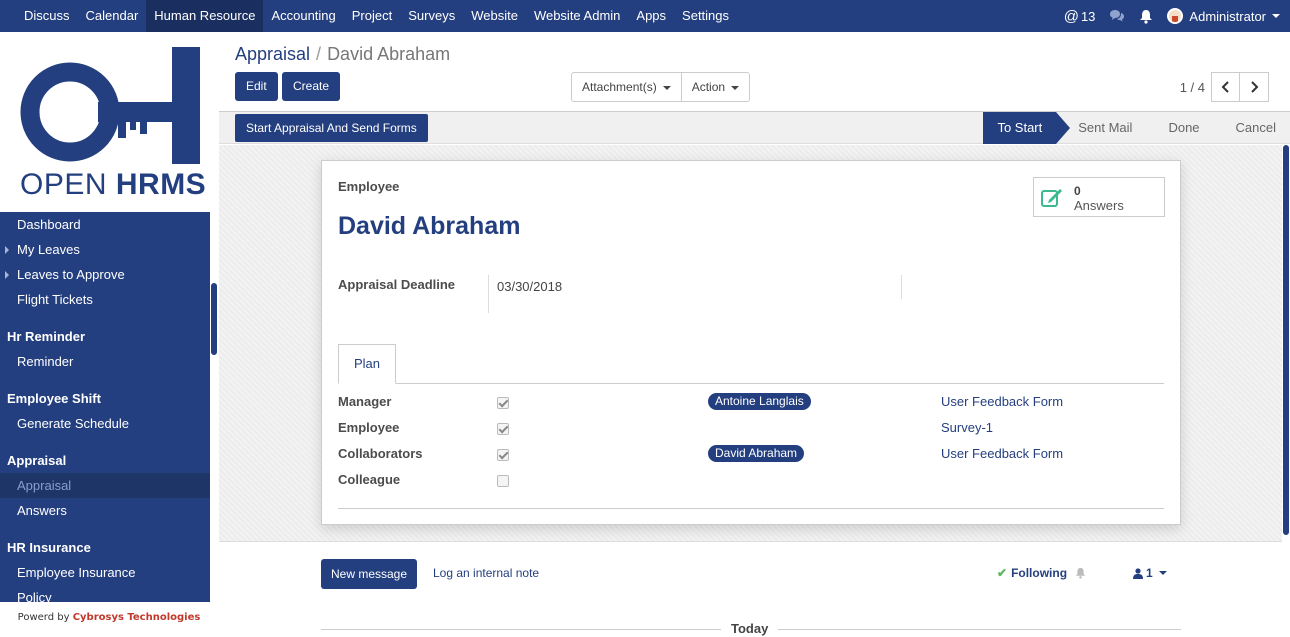 This screenshot has width=1290, height=637. What do you see at coordinates (105, 510) in the screenshot?
I see `sidebar-item-answers: Answers` at bounding box center [105, 510].